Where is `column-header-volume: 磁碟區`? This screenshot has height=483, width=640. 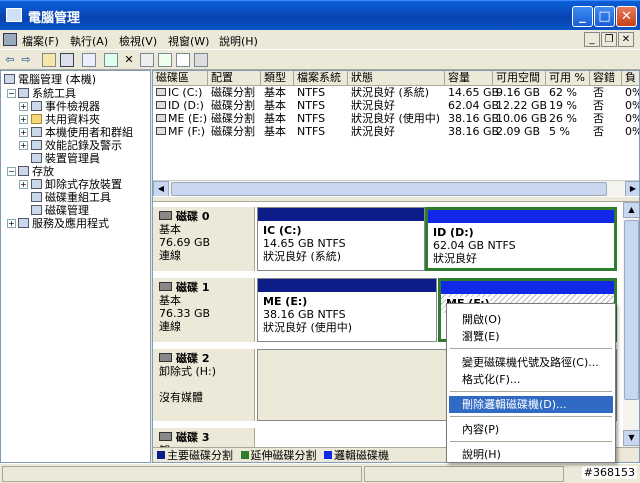
column-header-volume: 磁碟區 is located at coordinates (180, 78).